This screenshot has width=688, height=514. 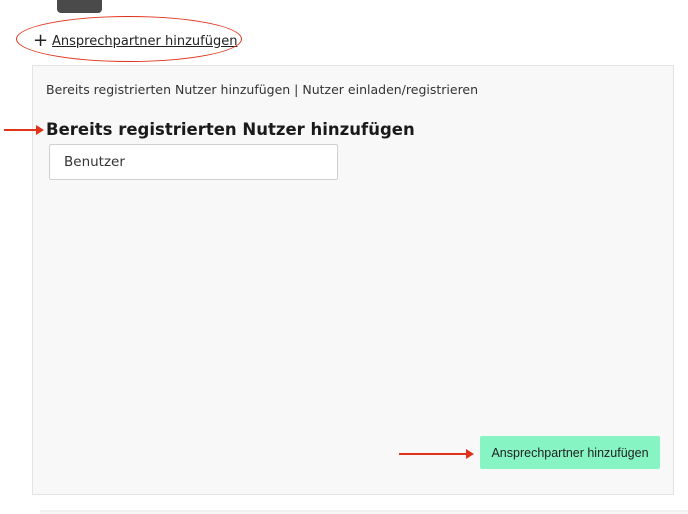 I want to click on page-bottom-edge, so click(x=364, y=512).